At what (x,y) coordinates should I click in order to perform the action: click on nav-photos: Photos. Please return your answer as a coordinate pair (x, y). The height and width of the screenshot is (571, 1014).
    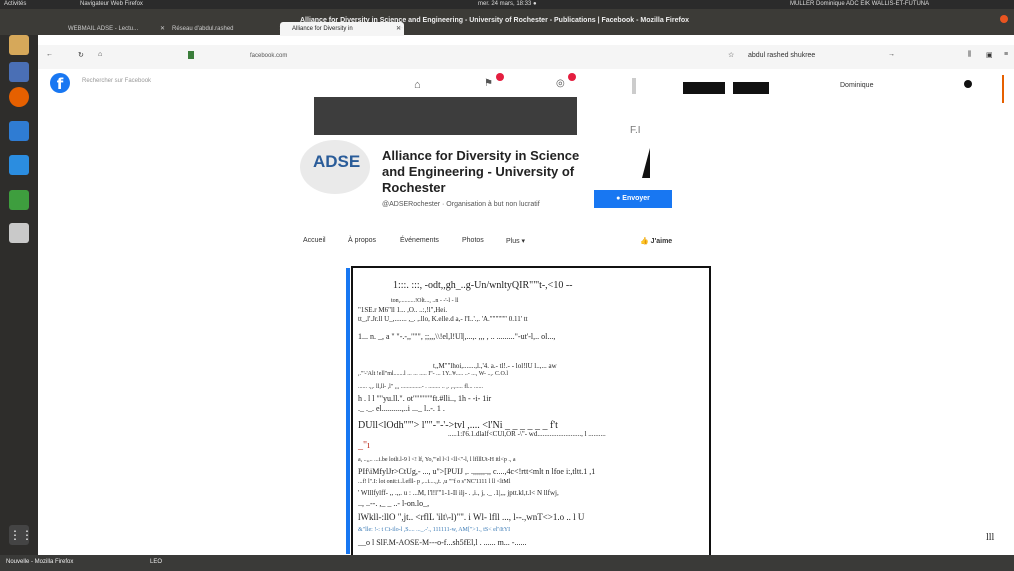
    Looking at the image, I should click on (473, 240).